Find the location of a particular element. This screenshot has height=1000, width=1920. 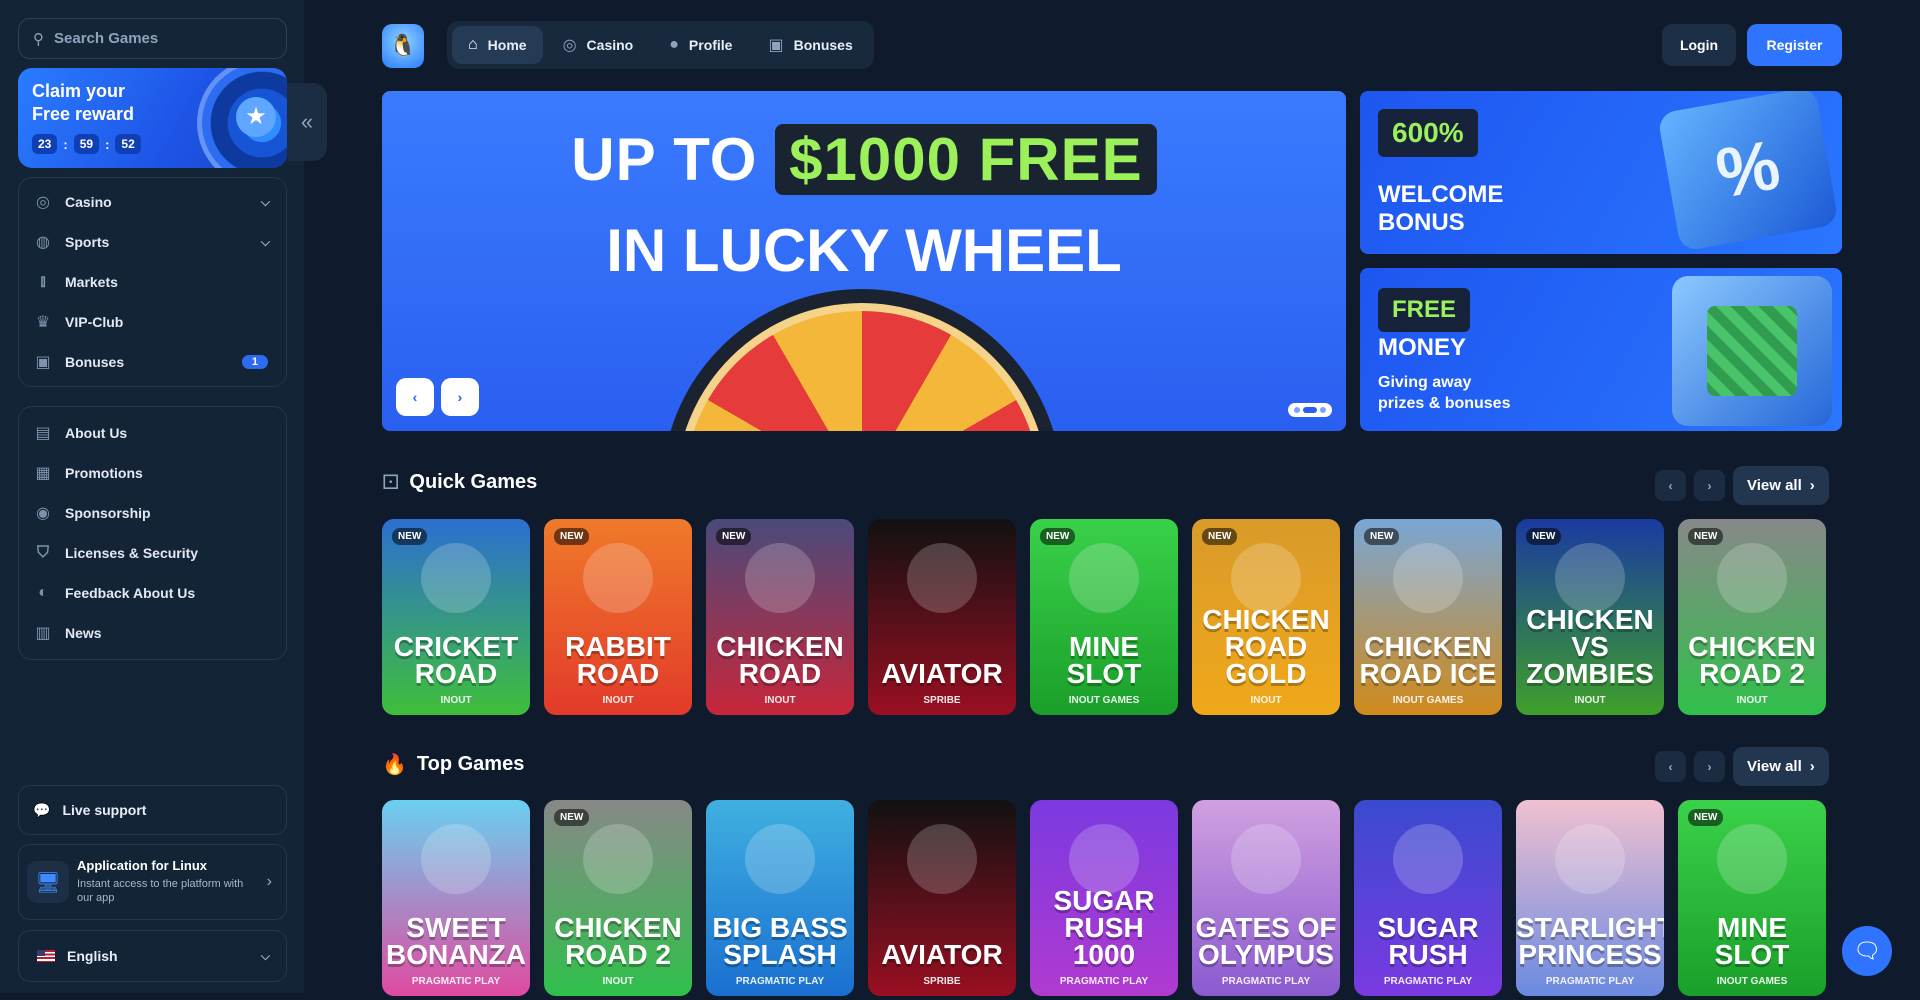

tab-bonuses: ▣ Bonuses is located at coordinates (810, 45).